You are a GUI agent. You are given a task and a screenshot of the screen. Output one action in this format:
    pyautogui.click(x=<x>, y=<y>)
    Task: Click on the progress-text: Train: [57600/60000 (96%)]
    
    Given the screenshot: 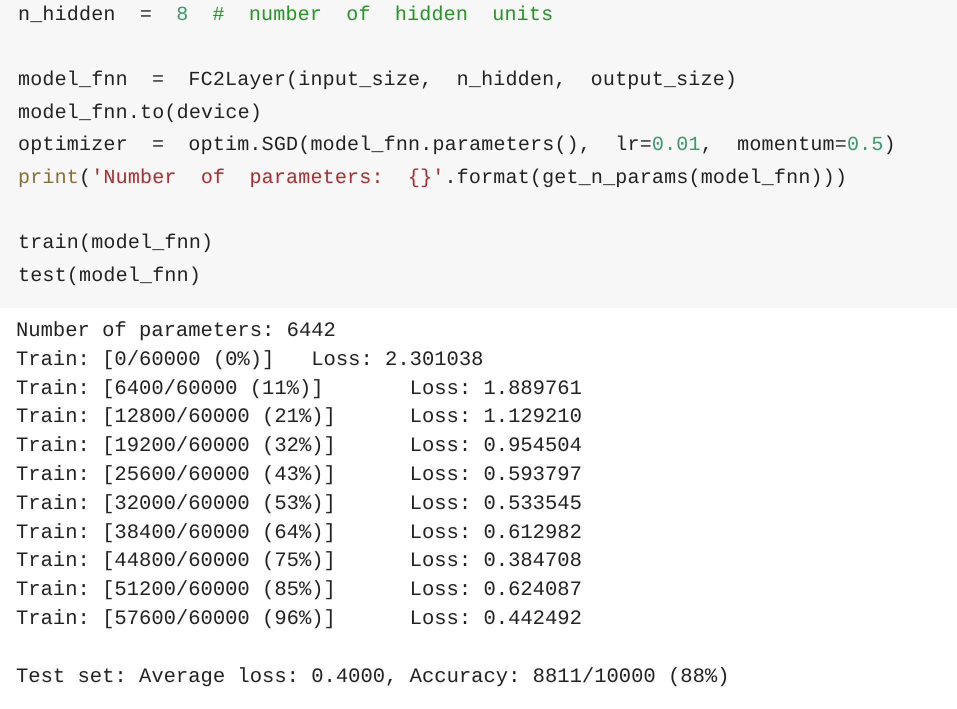 What is the action you would take?
    pyautogui.click(x=176, y=619)
    